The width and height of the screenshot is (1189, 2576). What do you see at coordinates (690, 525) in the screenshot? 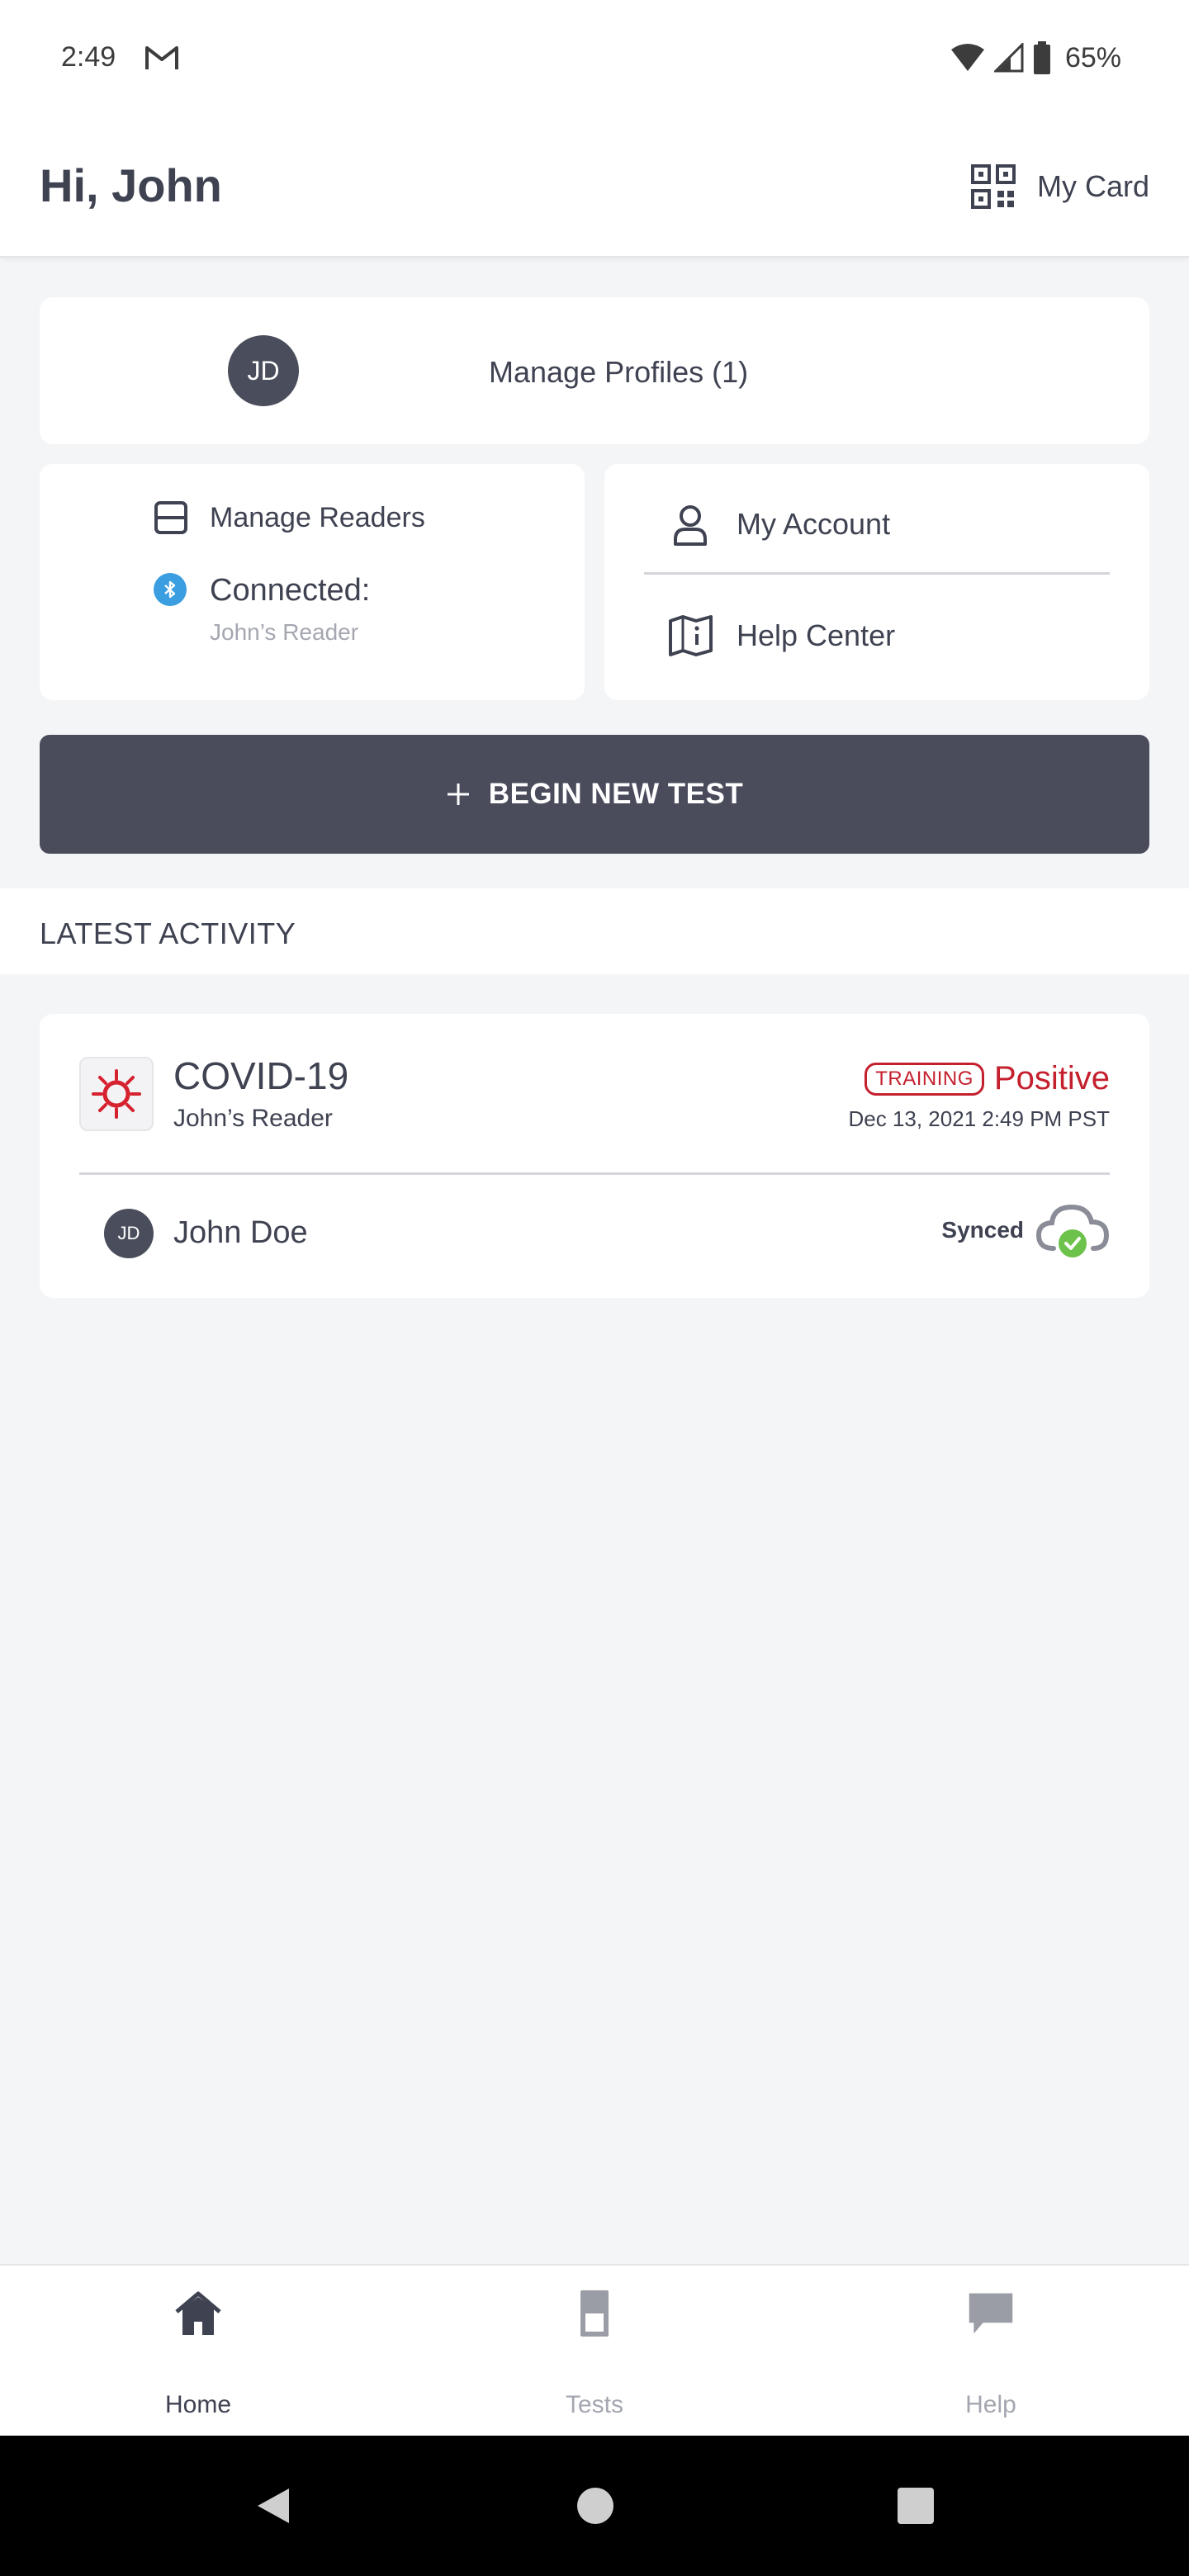
I see `user-icon` at bounding box center [690, 525].